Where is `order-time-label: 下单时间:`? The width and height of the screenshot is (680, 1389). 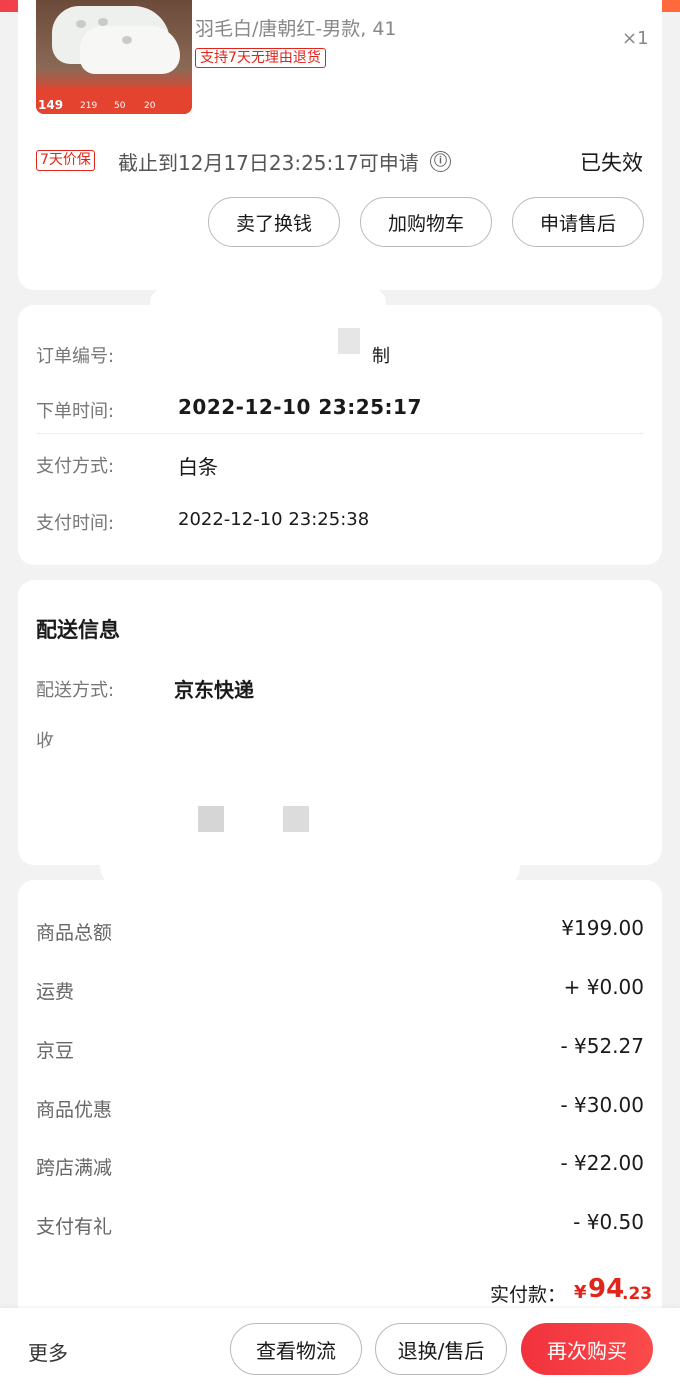 order-time-label: 下单时间: is located at coordinates (75, 411).